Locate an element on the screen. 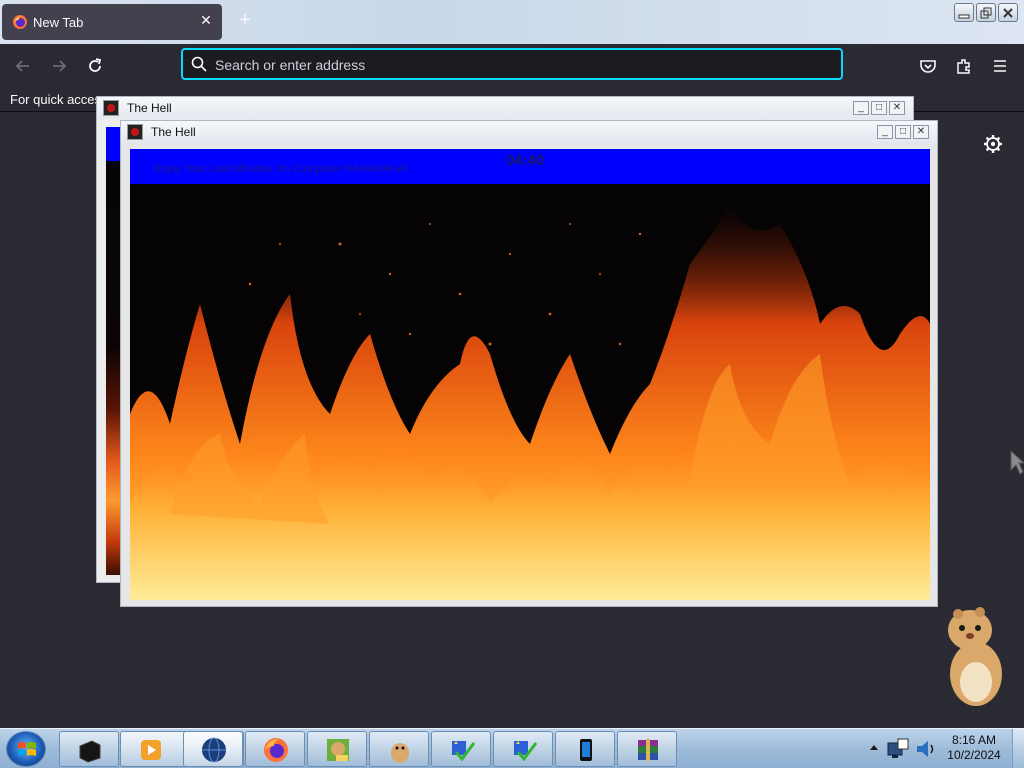 This screenshot has height=768, width=1024. taskbar-winrar is located at coordinates (647, 749).